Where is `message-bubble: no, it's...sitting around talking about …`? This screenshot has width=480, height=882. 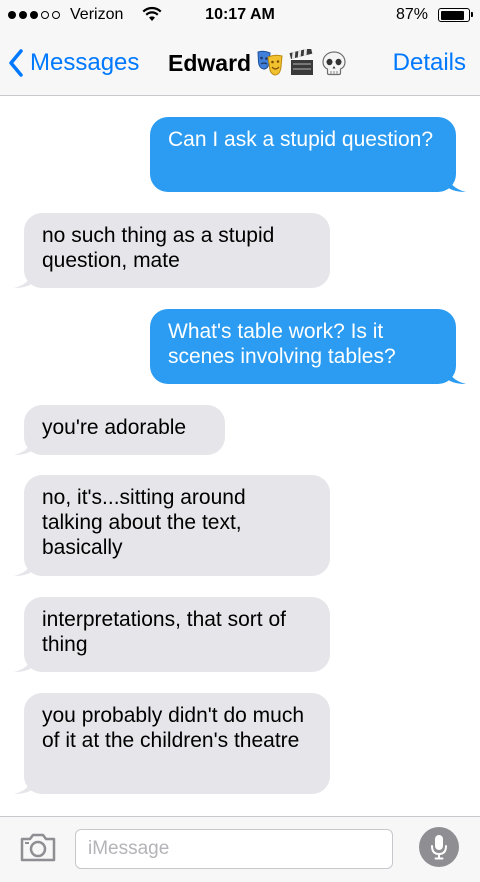
message-bubble: no, it's...sitting around talking about … is located at coordinates (172, 525).